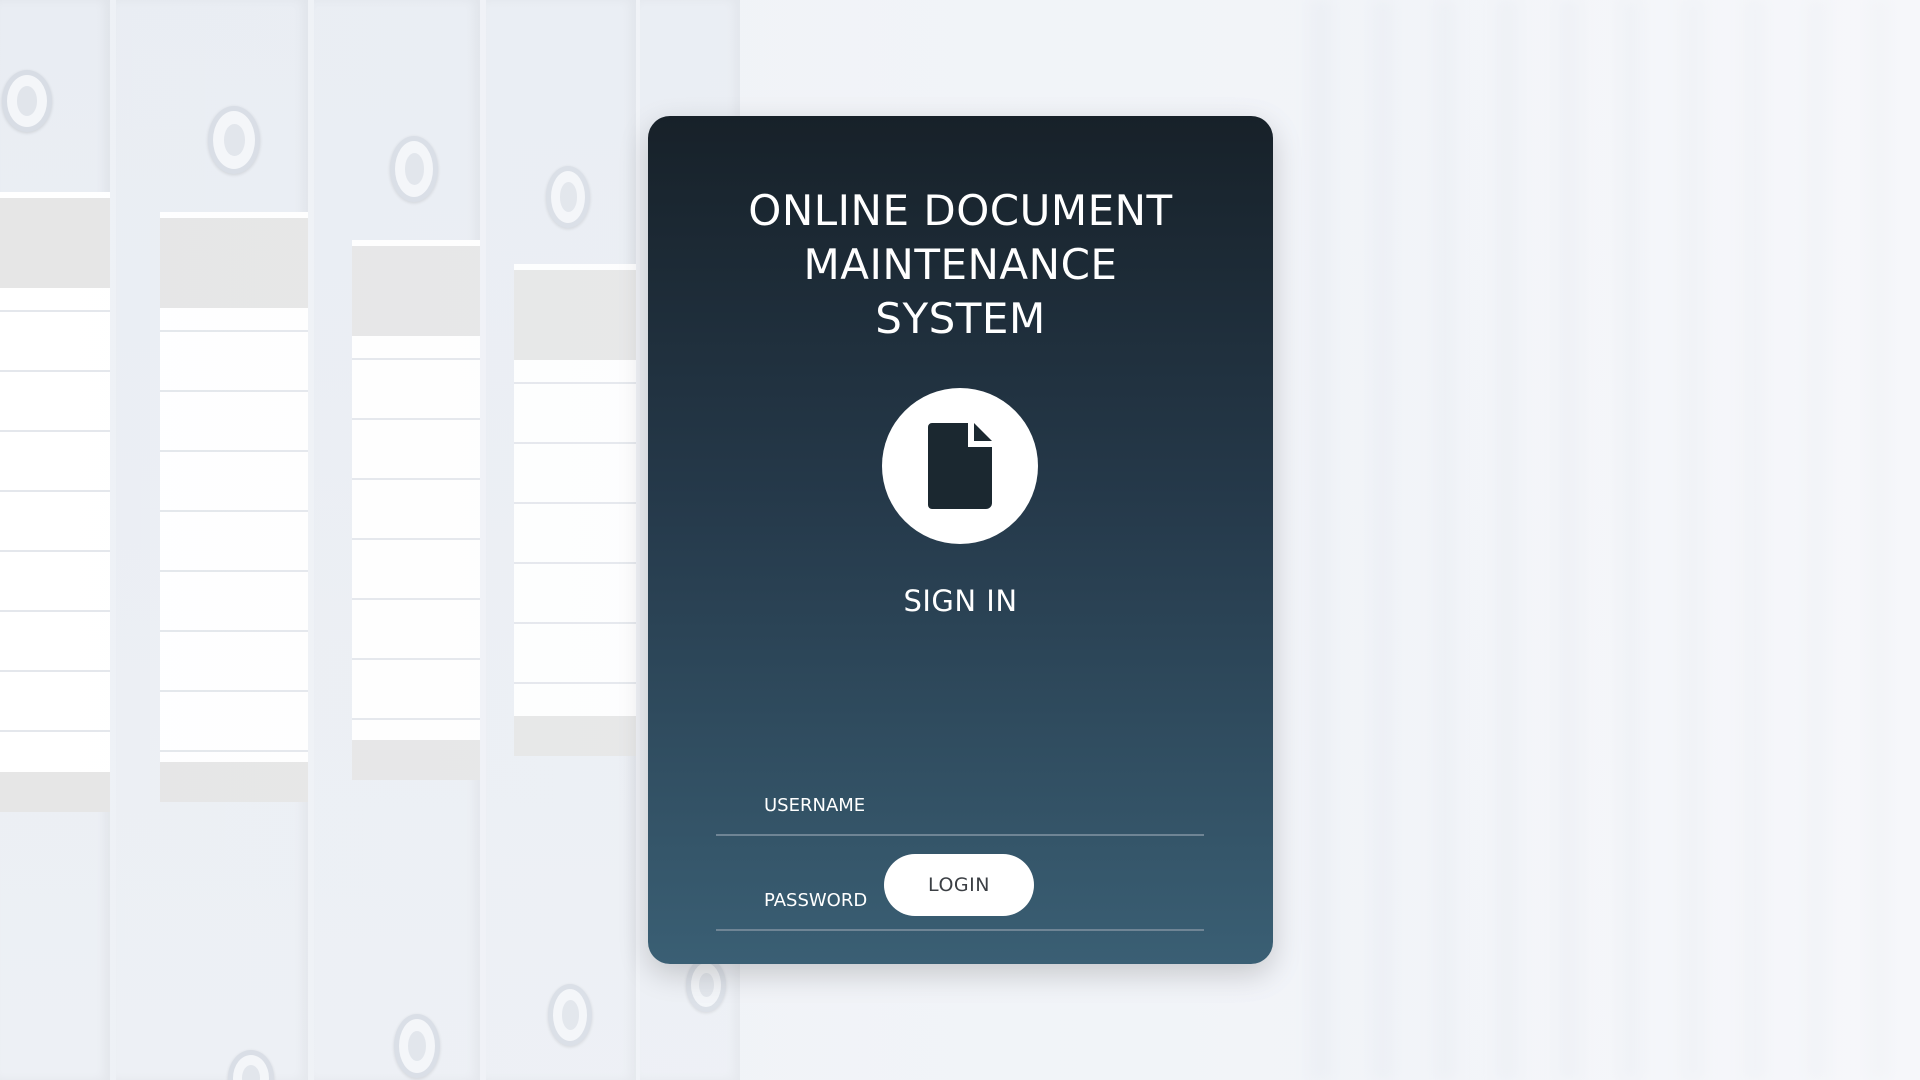 This screenshot has height=1080, width=1920. I want to click on file-icon, so click(960, 466).